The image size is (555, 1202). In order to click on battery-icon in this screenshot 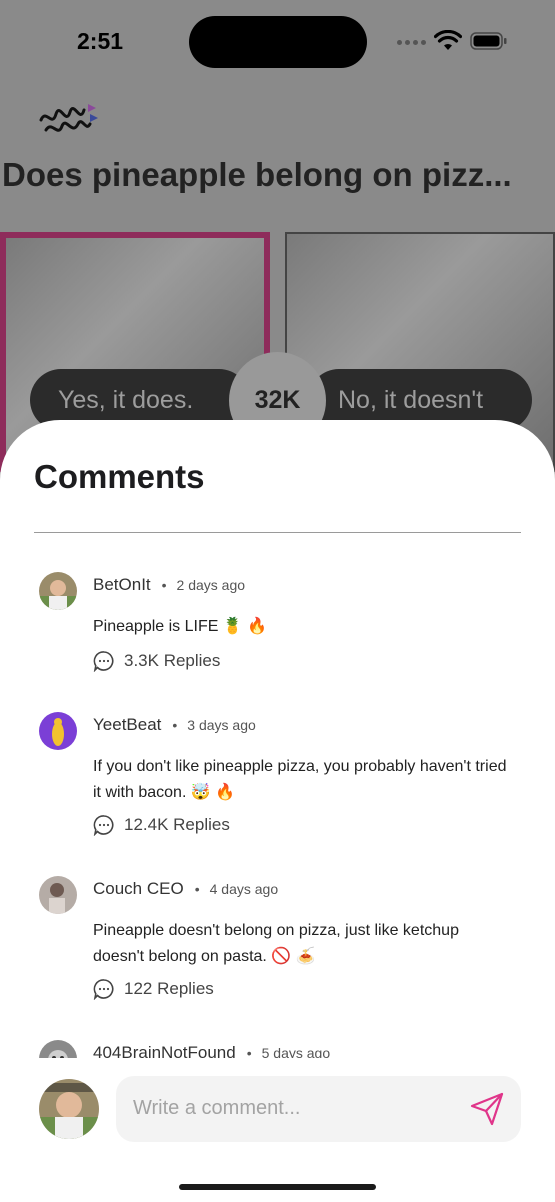, I will do `click(488, 41)`.